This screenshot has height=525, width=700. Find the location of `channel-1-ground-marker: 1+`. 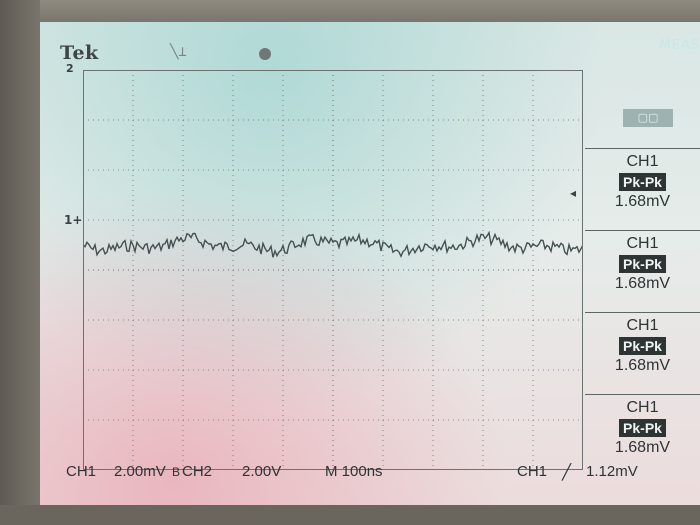

channel-1-ground-marker: 1+ is located at coordinates (73, 220).